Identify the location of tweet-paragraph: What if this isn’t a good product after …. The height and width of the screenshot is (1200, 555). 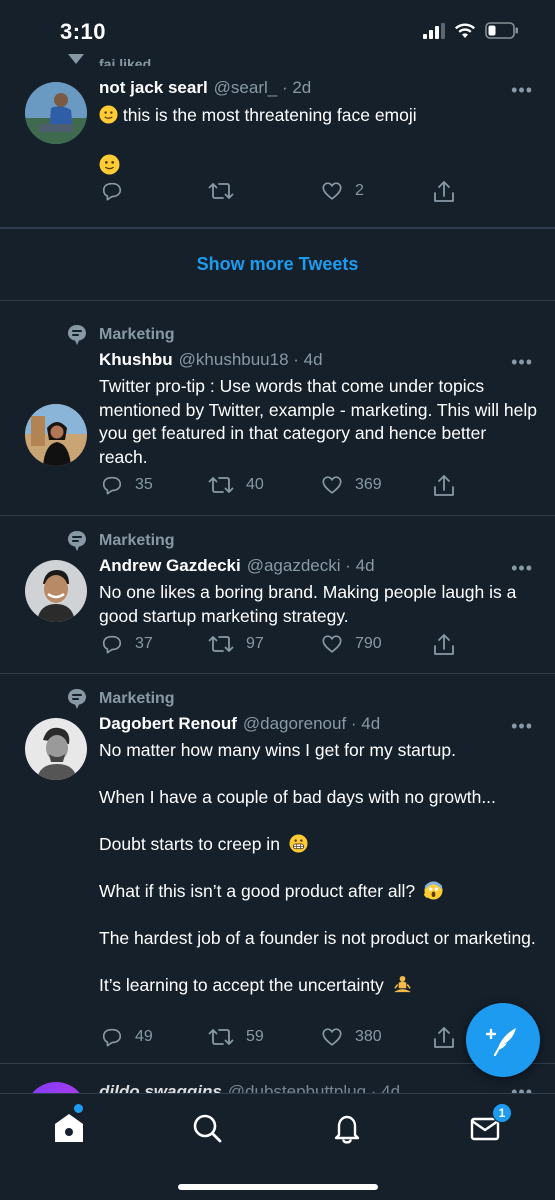
(319, 892).